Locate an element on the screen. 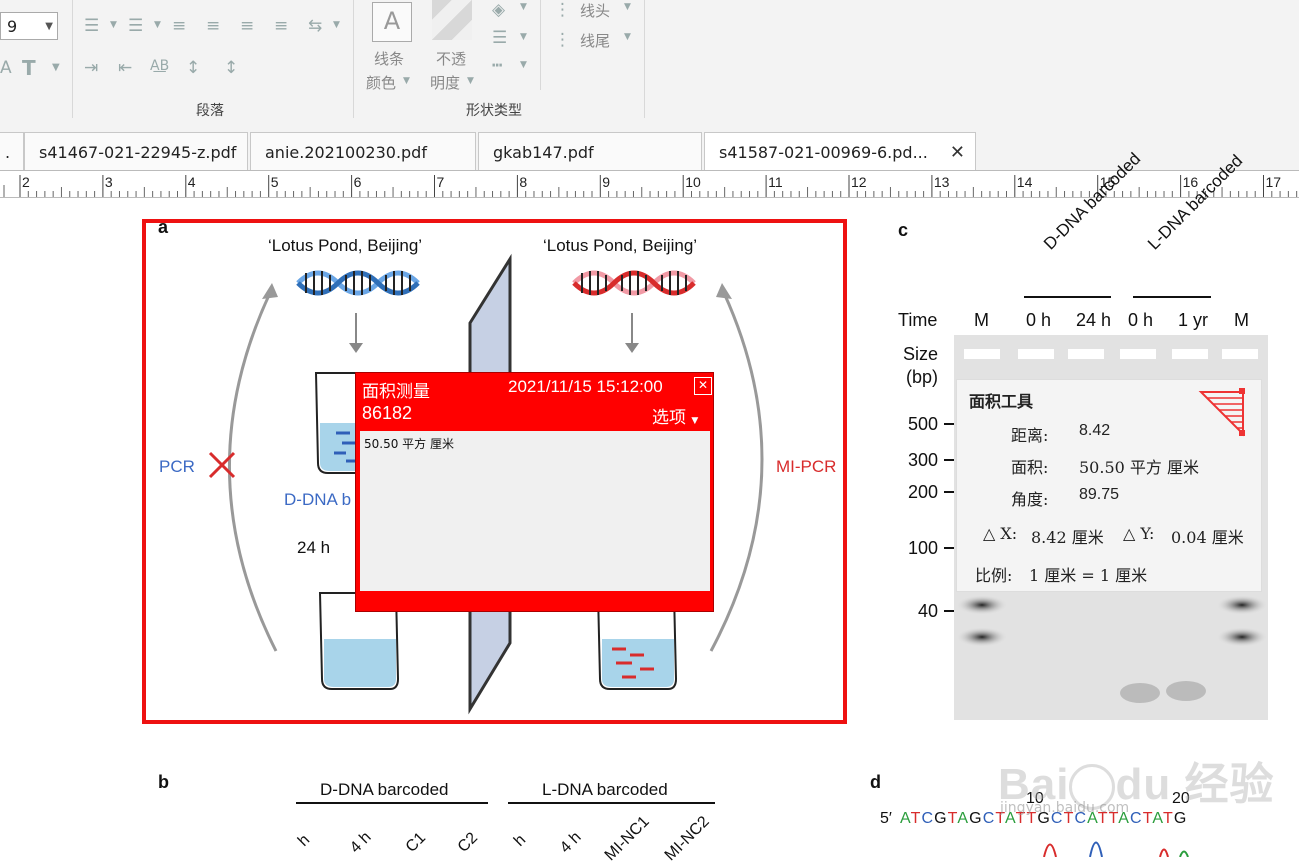  line-color-icon: A is located at coordinates (392, 22).